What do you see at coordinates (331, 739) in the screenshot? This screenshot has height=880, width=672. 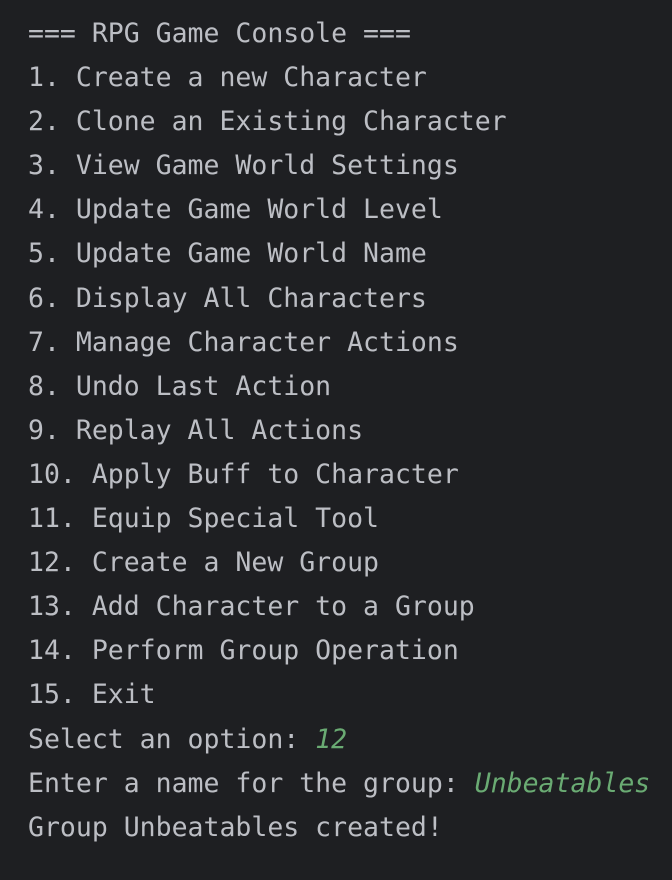 I see `option-input-value: 12` at bounding box center [331, 739].